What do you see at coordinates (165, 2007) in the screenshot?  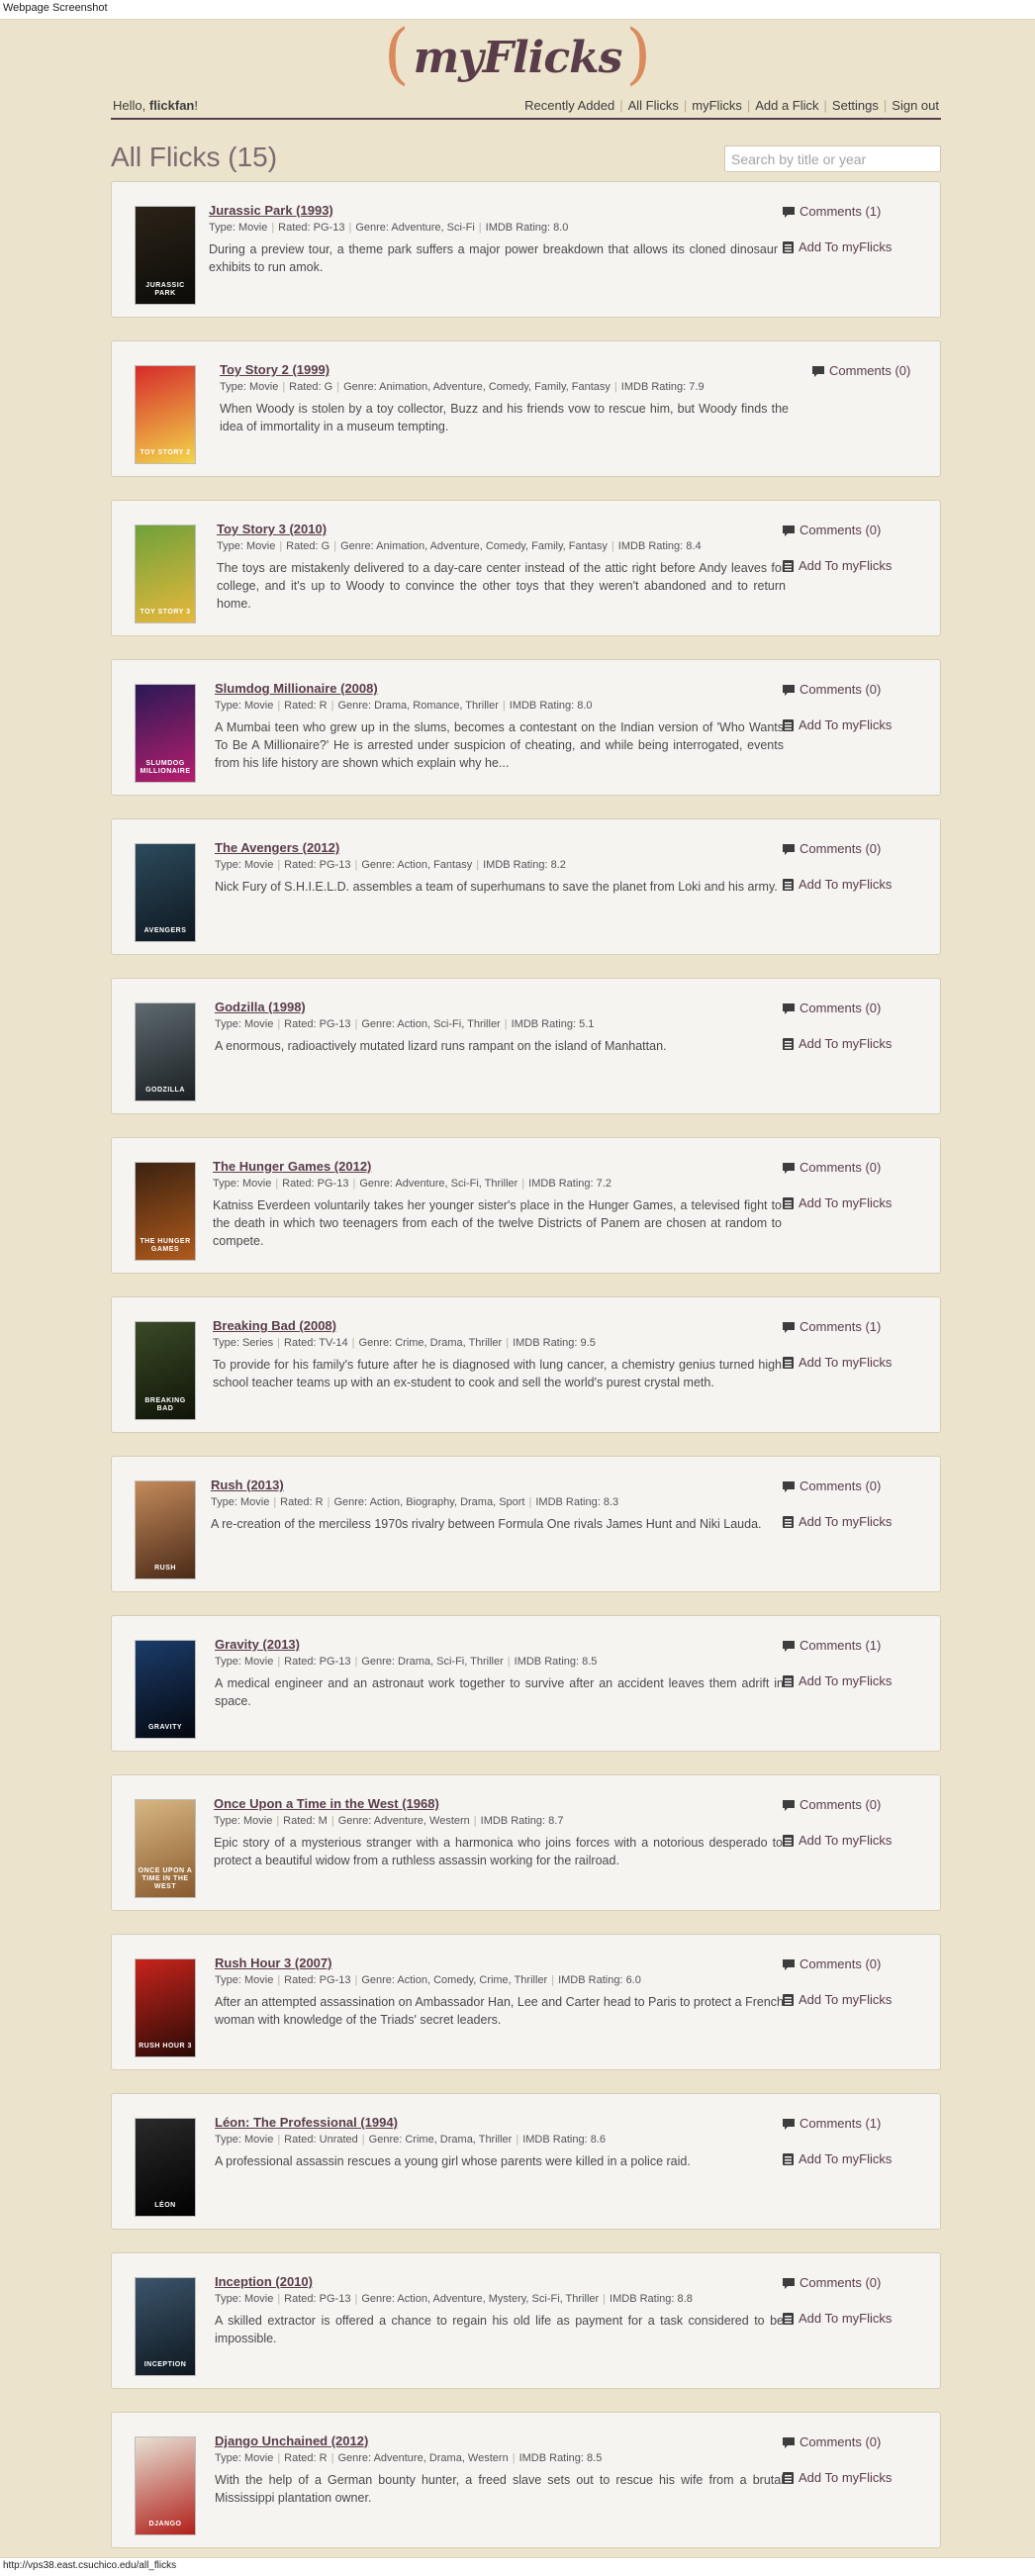 I see `poster-image: RUSH HOUR 3` at bounding box center [165, 2007].